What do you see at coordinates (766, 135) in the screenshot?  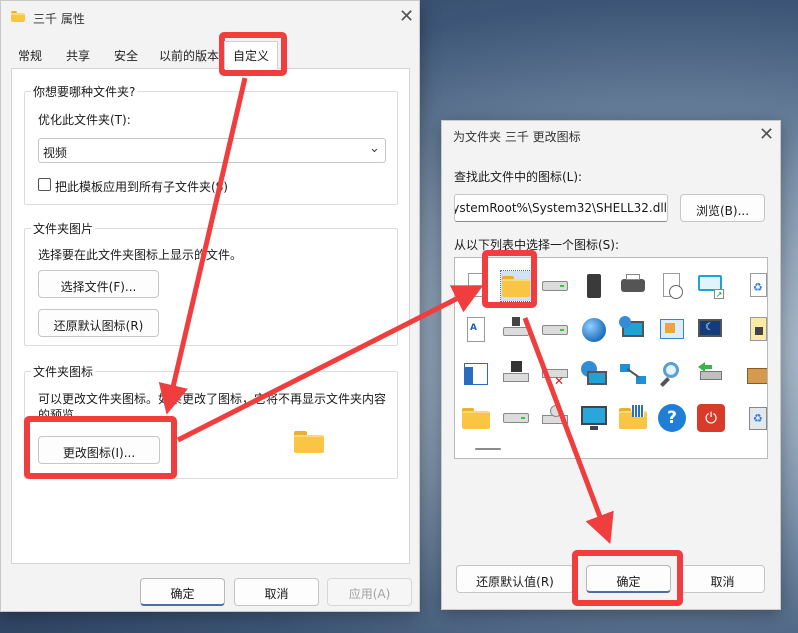 I see `dialog-close-button: ✕` at bounding box center [766, 135].